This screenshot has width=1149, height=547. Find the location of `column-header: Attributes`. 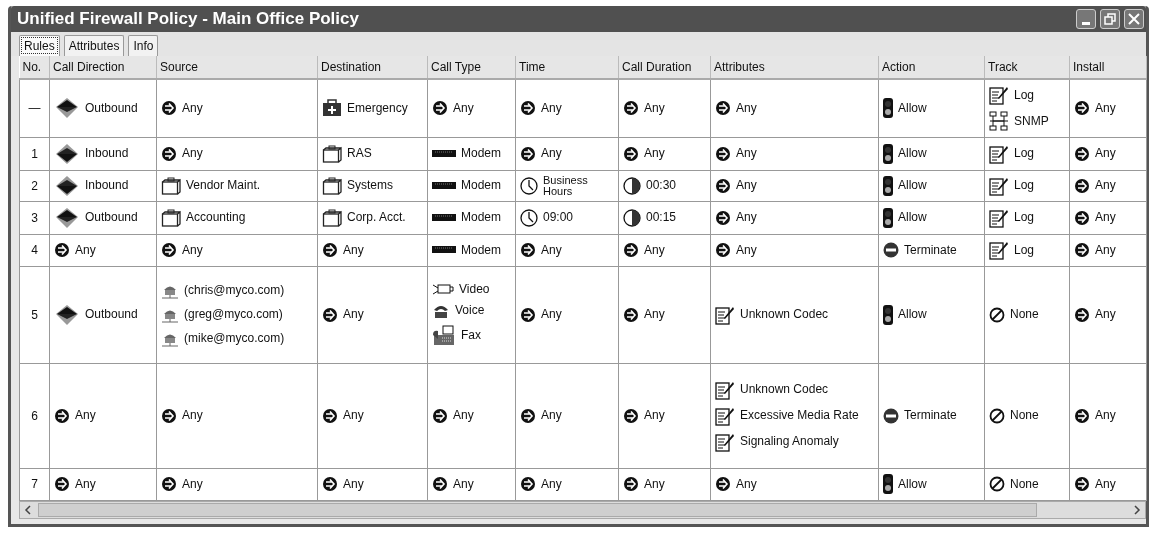

column-header: Attributes is located at coordinates (794, 67).